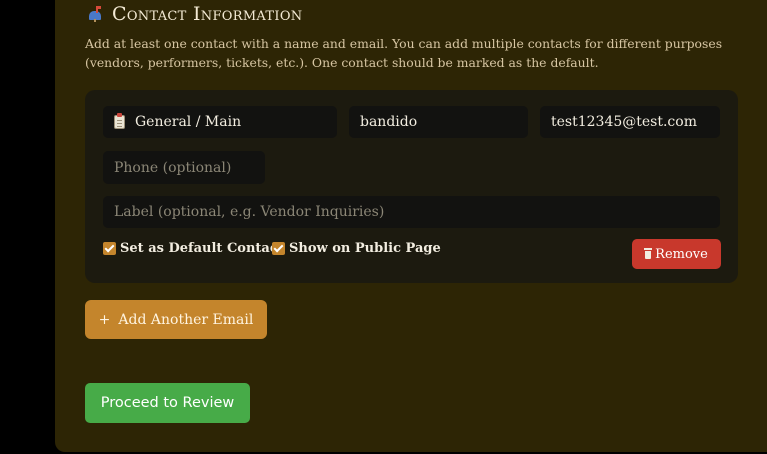 This screenshot has width=767, height=454. Describe the element at coordinates (167, 403) in the screenshot. I see `proceed-to-review-button: Proceed to Review` at that location.